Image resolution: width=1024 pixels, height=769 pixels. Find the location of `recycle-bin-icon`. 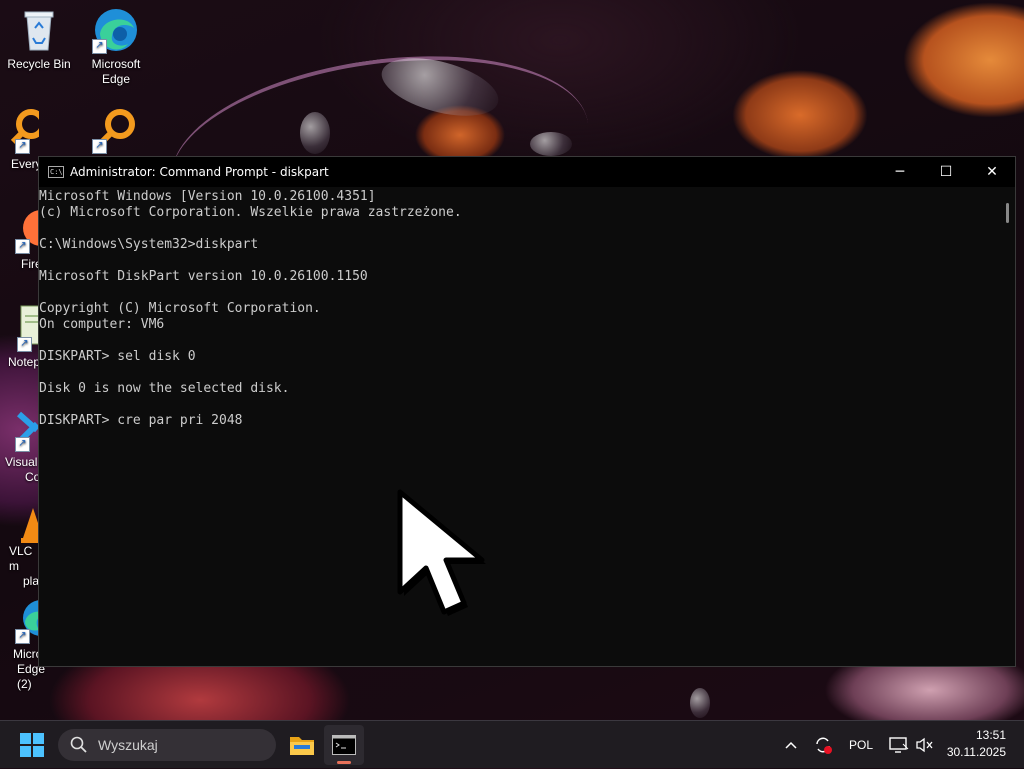

recycle-bin-icon is located at coordinates (39, 30).